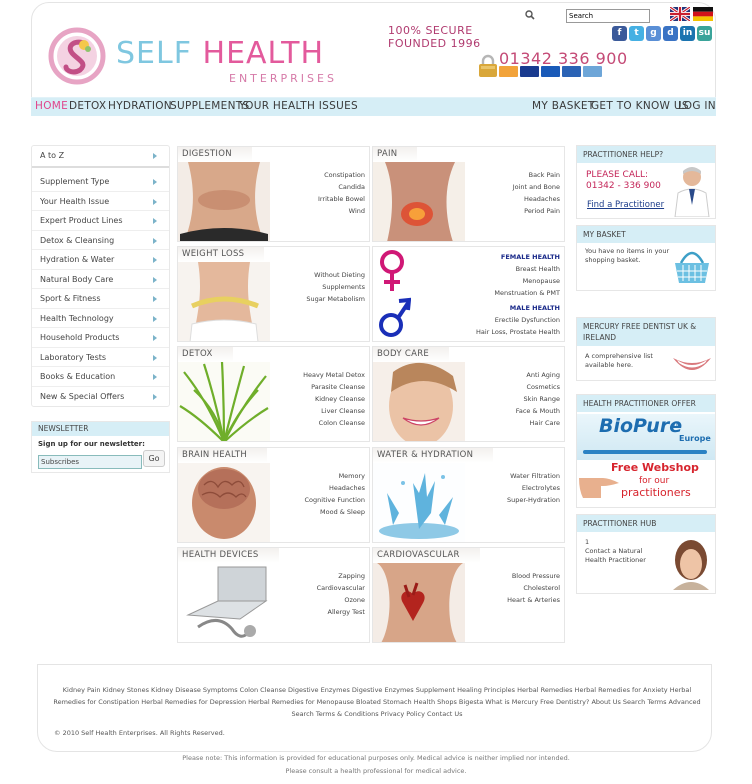  Describe the element at coordinates (518, 320) in the screenshot. I see `link-erectile-dysfunction: Erectile Dysfunction` at that location.